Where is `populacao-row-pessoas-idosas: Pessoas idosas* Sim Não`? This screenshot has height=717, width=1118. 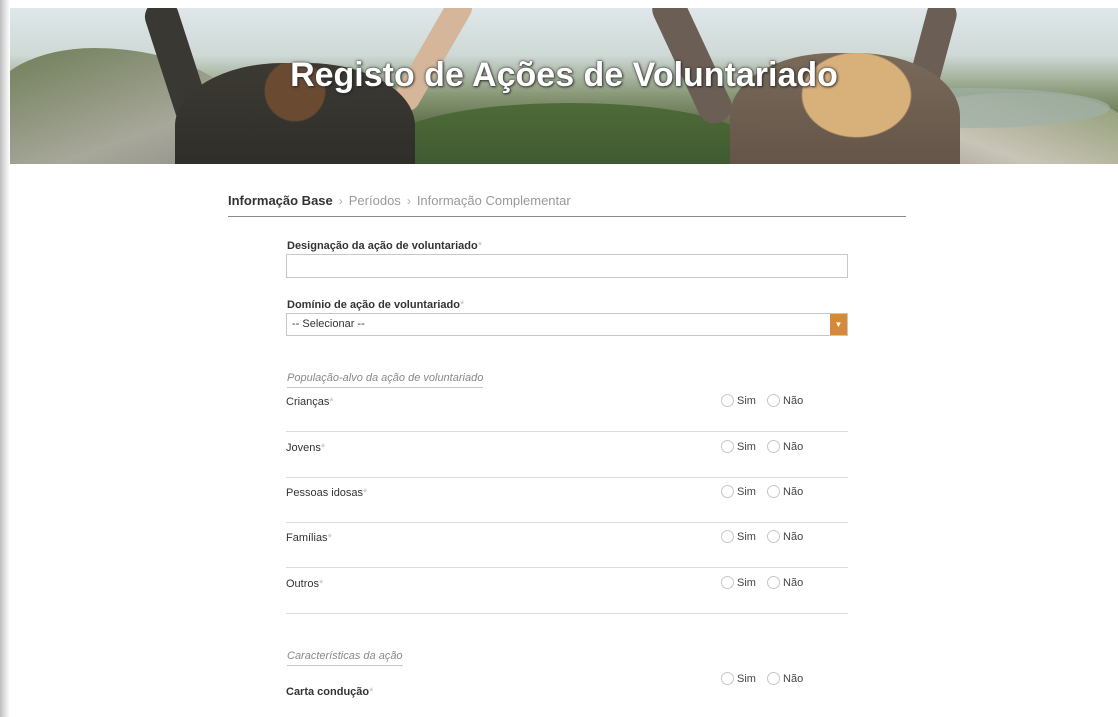 populacao-row-pessoas-idosas: Pessoas idosas* Sim Não is located at coordinates (567, 500).